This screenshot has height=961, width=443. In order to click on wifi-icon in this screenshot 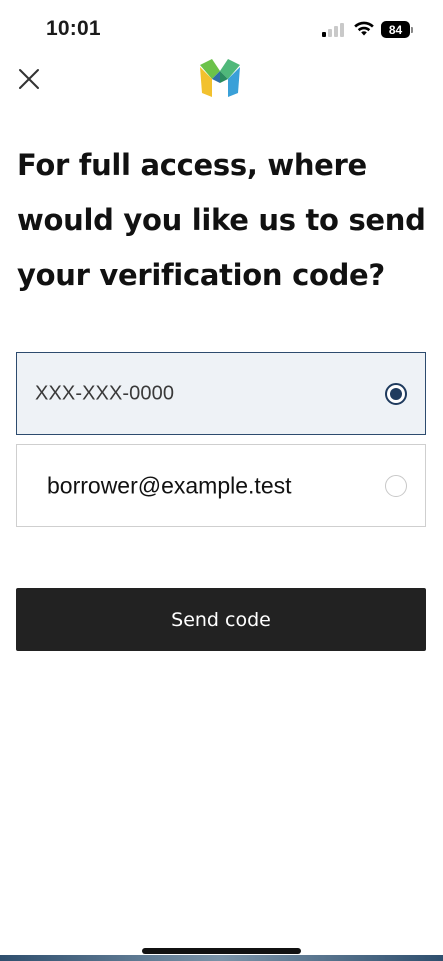, I will do `click(364, 28)`.